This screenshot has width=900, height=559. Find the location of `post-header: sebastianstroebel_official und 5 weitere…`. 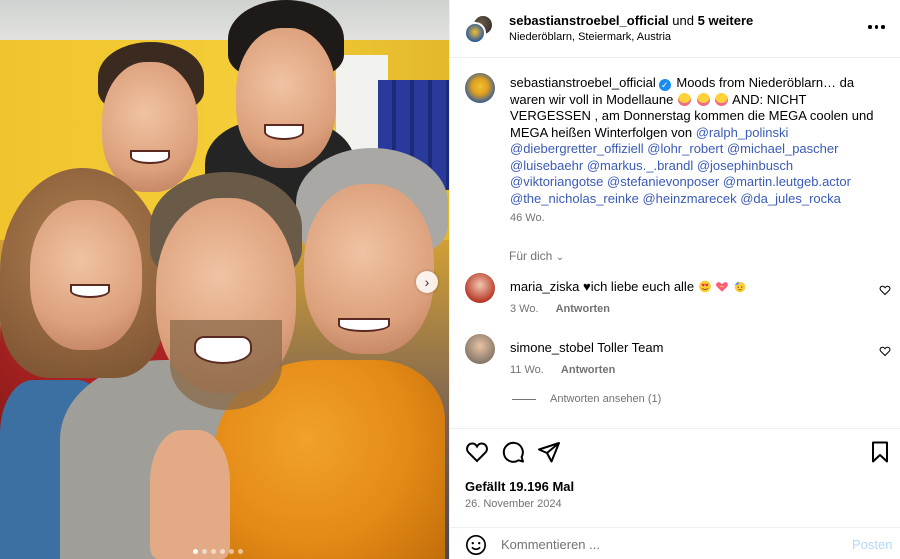

post-header: sebastianstroebel_official und 5 weitere… is located at coordinates (675, 29).